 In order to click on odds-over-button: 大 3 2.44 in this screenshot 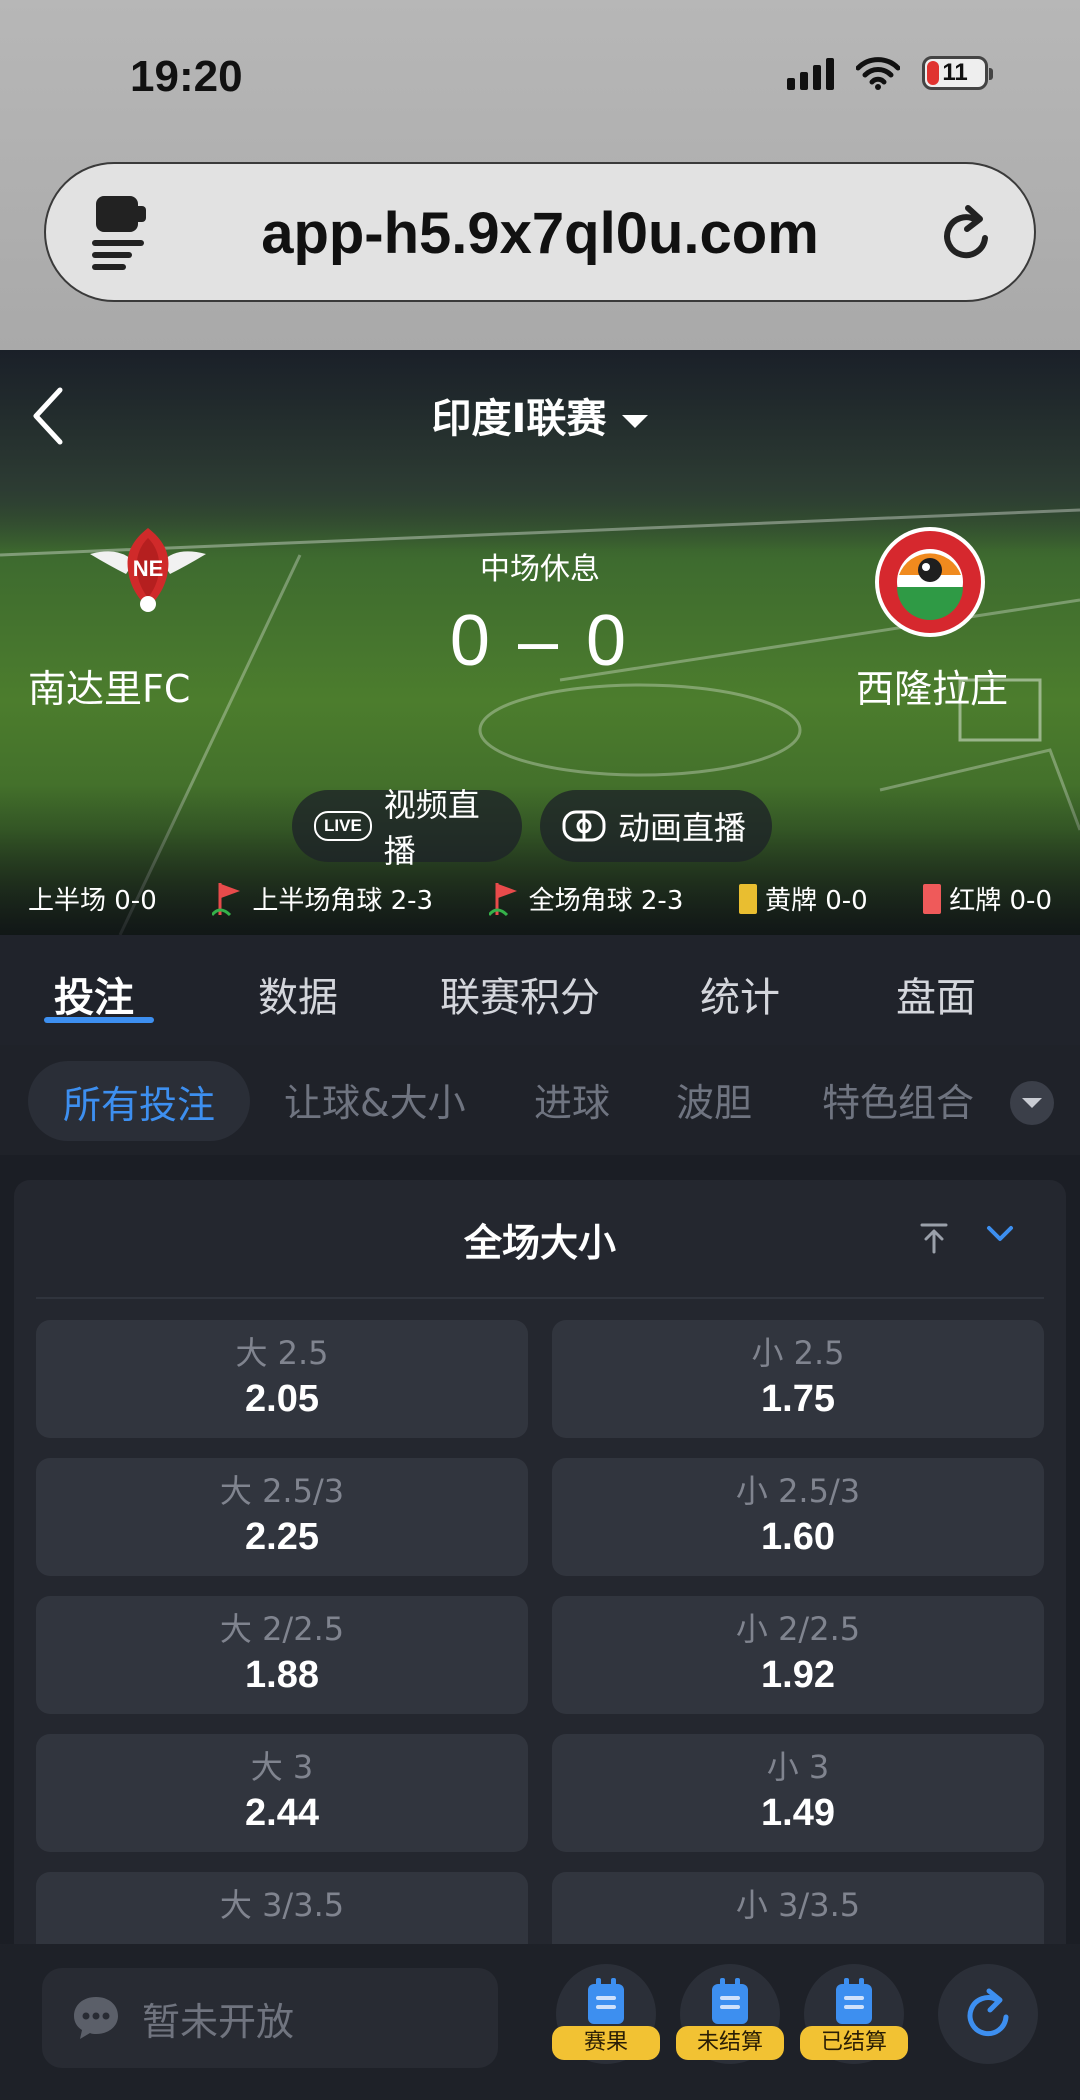, I will do `click(282, 1793)`.